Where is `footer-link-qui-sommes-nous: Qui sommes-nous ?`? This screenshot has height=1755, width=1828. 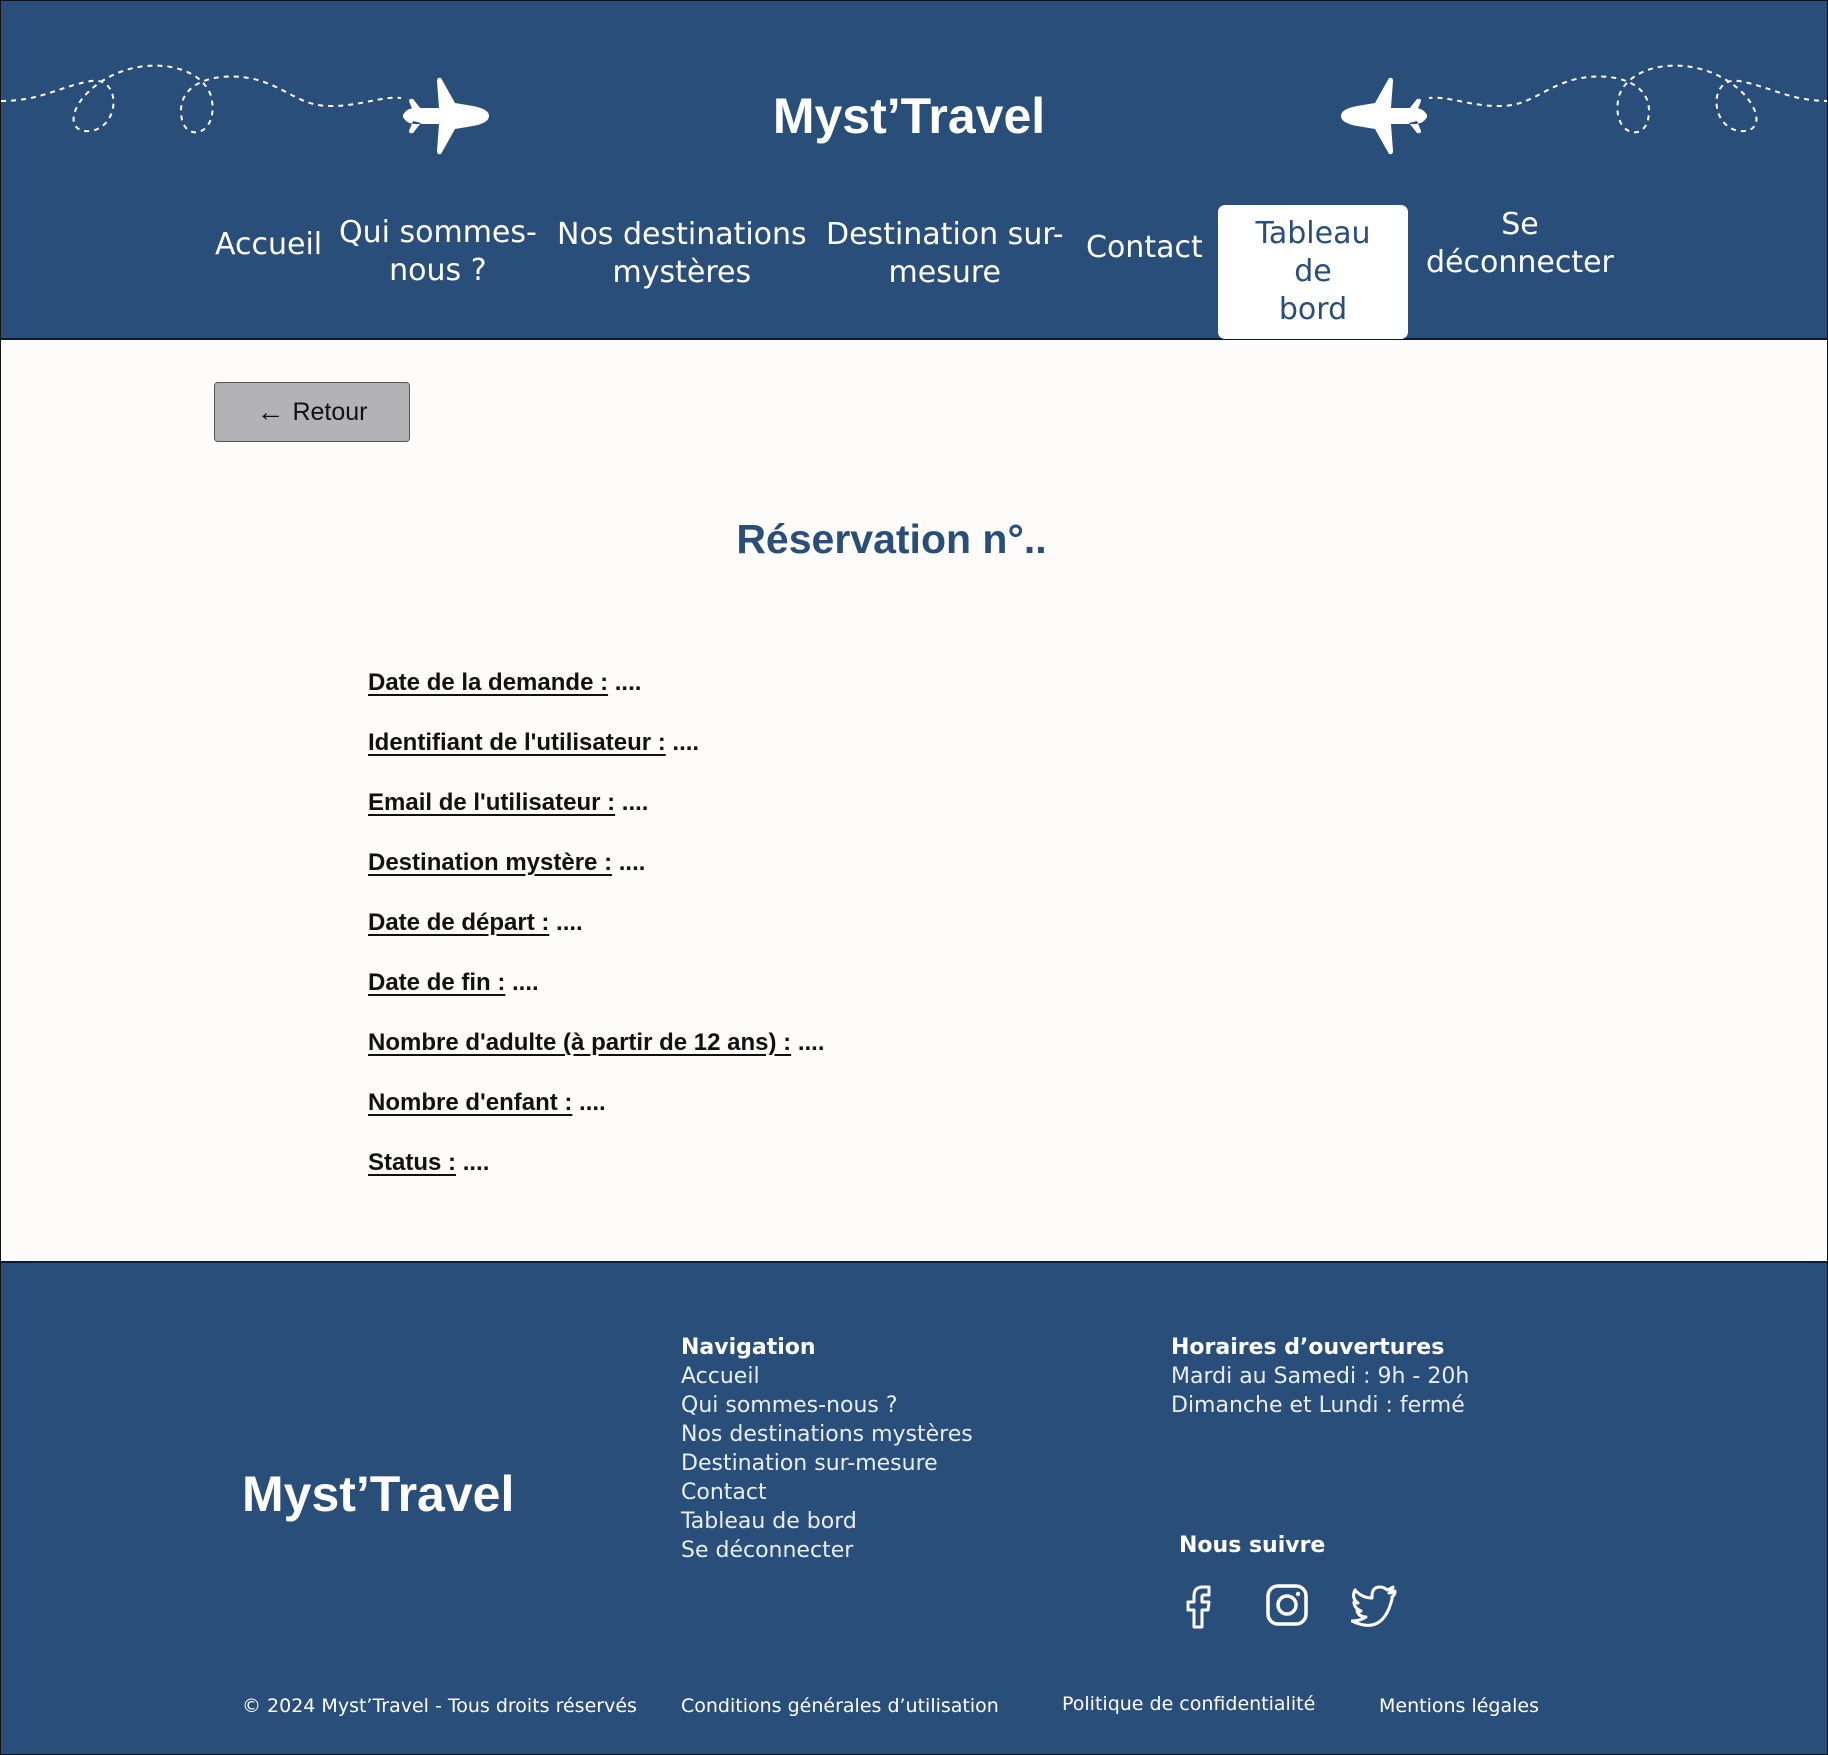 footer-link-qui-sommes-nous: Qui sommes-nous ? is located at coordinates (827, 1405).